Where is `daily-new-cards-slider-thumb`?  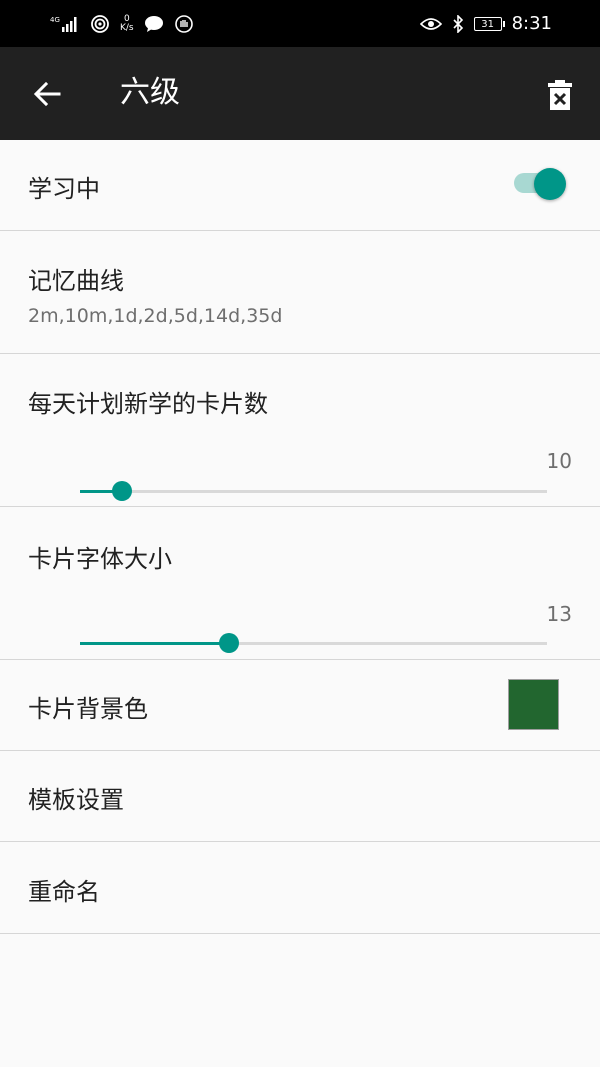 daily-new-cards-slider-thumb is located at coordinates (122, 491).